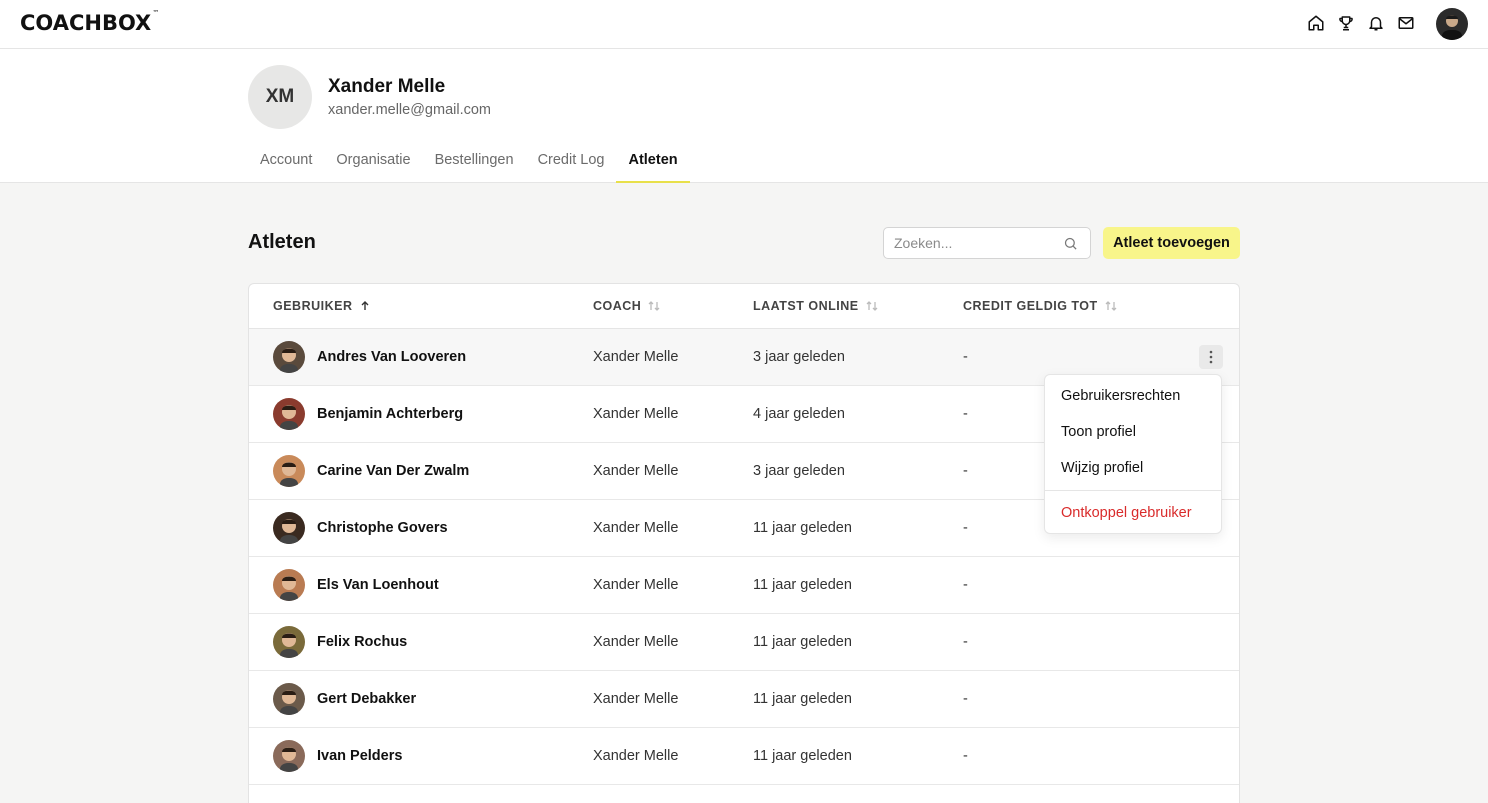 This screenshot has width=1488, height=803. Describe the element at coordinates (1452, 24) in the screenshot. I see `user-avatar` at that location.